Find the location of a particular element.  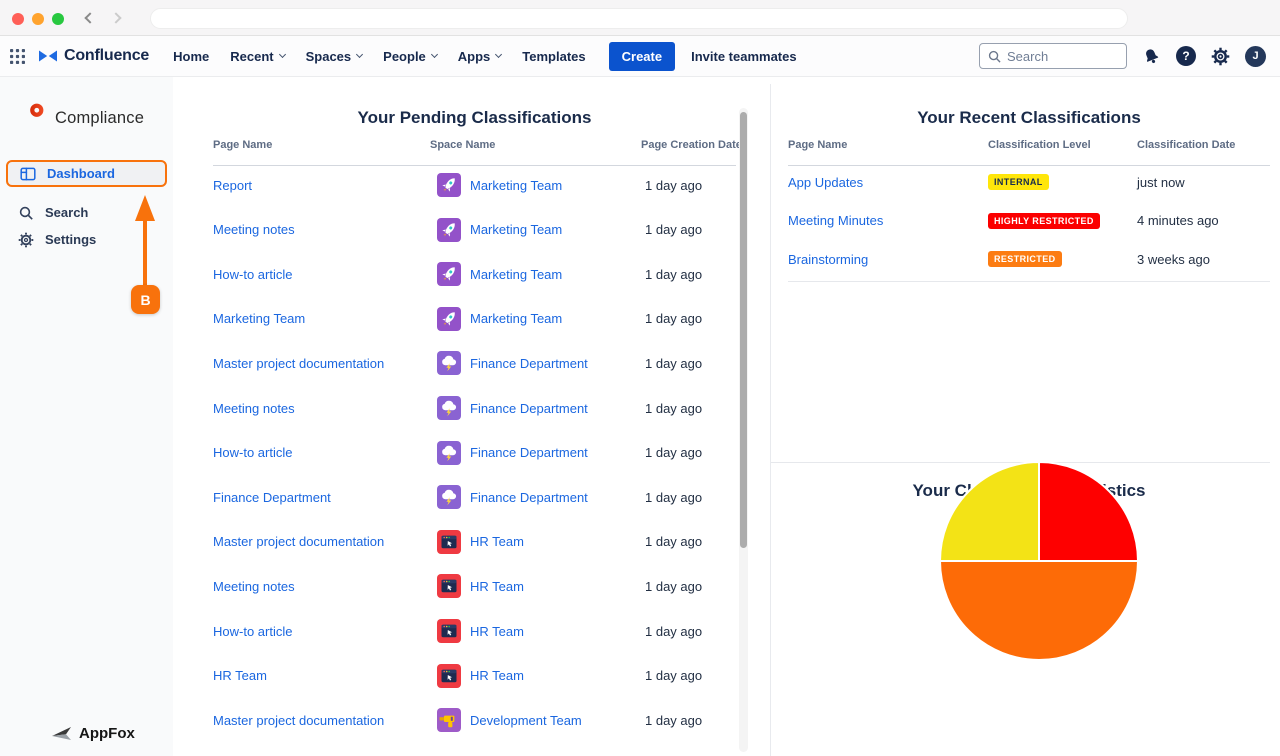

page-link: HR Team is located at coordinates (240, 675).